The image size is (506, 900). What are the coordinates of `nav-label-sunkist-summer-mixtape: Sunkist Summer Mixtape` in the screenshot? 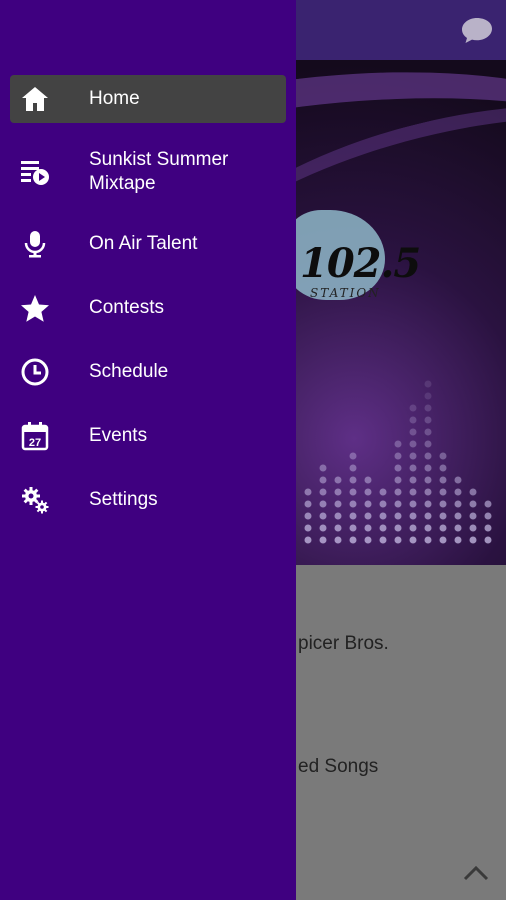 It's located at (159, 171).